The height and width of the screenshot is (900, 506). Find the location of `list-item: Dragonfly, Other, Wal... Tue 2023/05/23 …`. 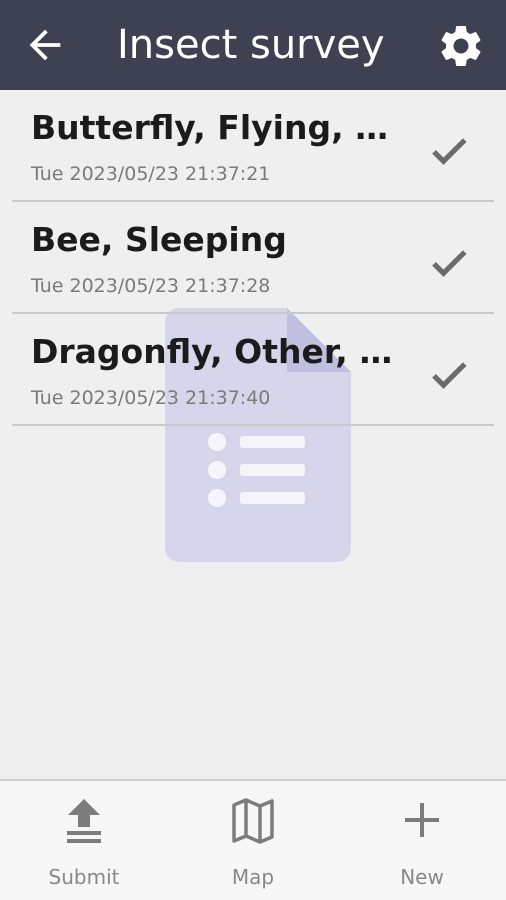

list-item: Dragonfly, Other, Wal... Tue 2023/05/23 … is located at coordinates (253, 370).